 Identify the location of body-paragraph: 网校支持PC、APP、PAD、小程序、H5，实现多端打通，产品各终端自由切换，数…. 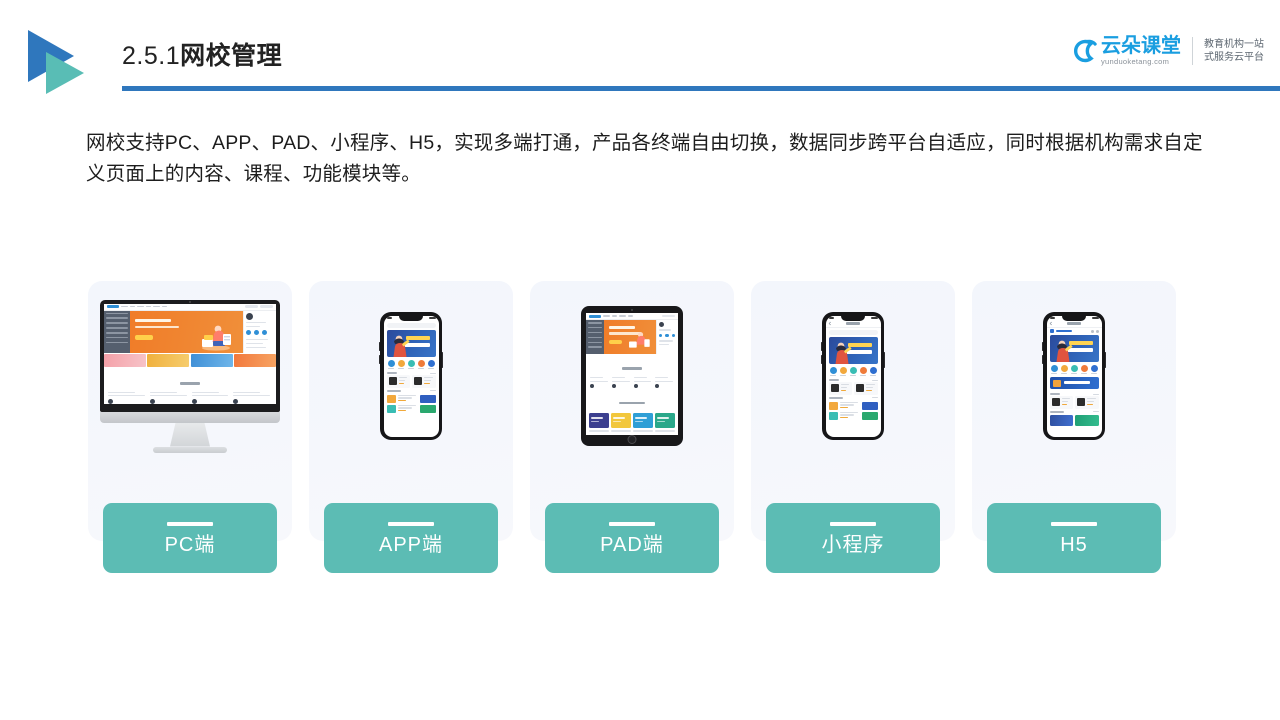
(644, 158).